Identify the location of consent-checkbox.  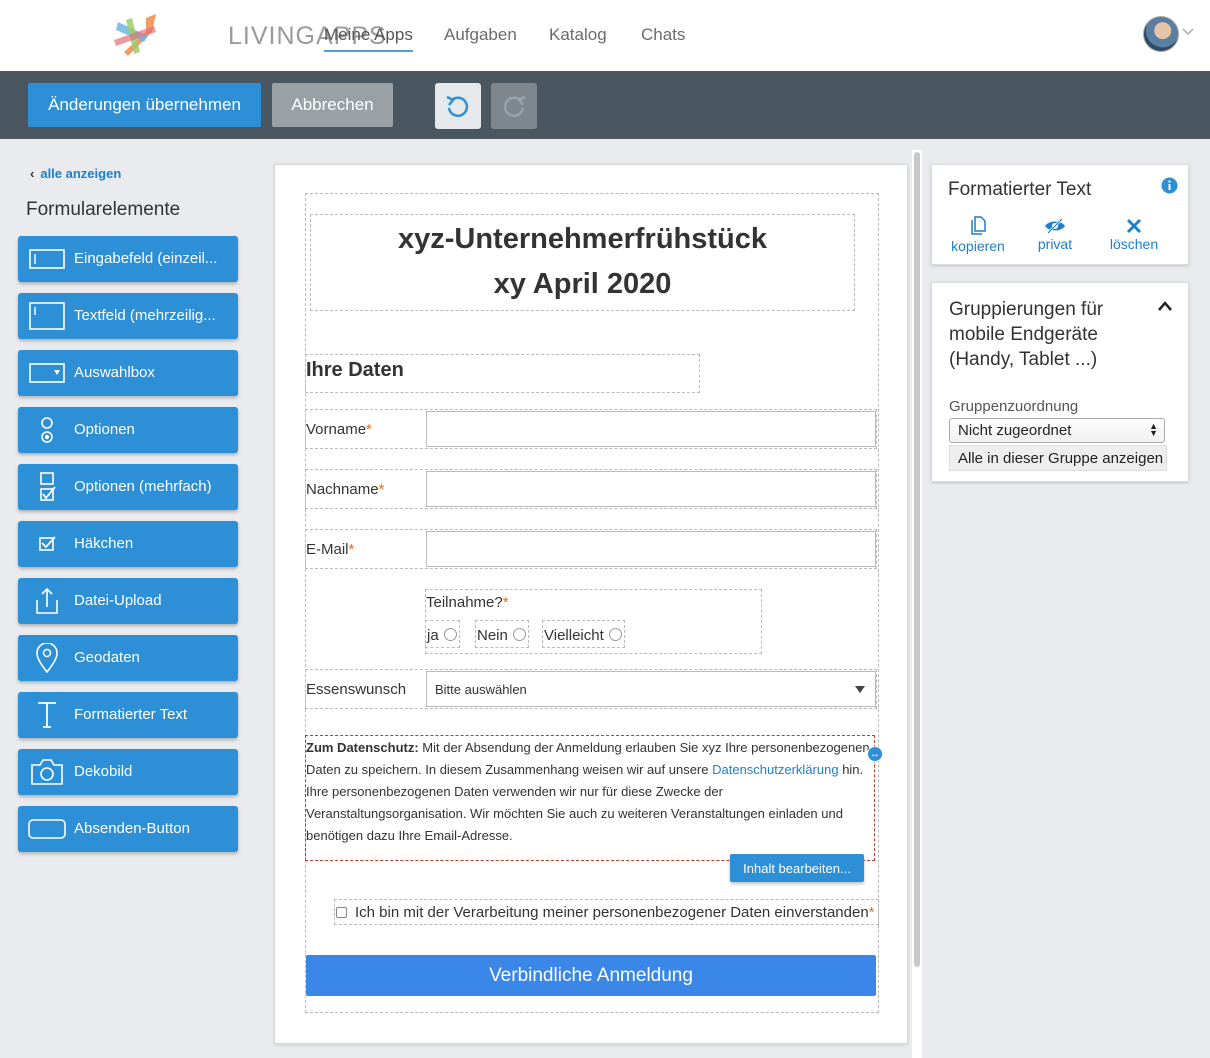
(341, 912).